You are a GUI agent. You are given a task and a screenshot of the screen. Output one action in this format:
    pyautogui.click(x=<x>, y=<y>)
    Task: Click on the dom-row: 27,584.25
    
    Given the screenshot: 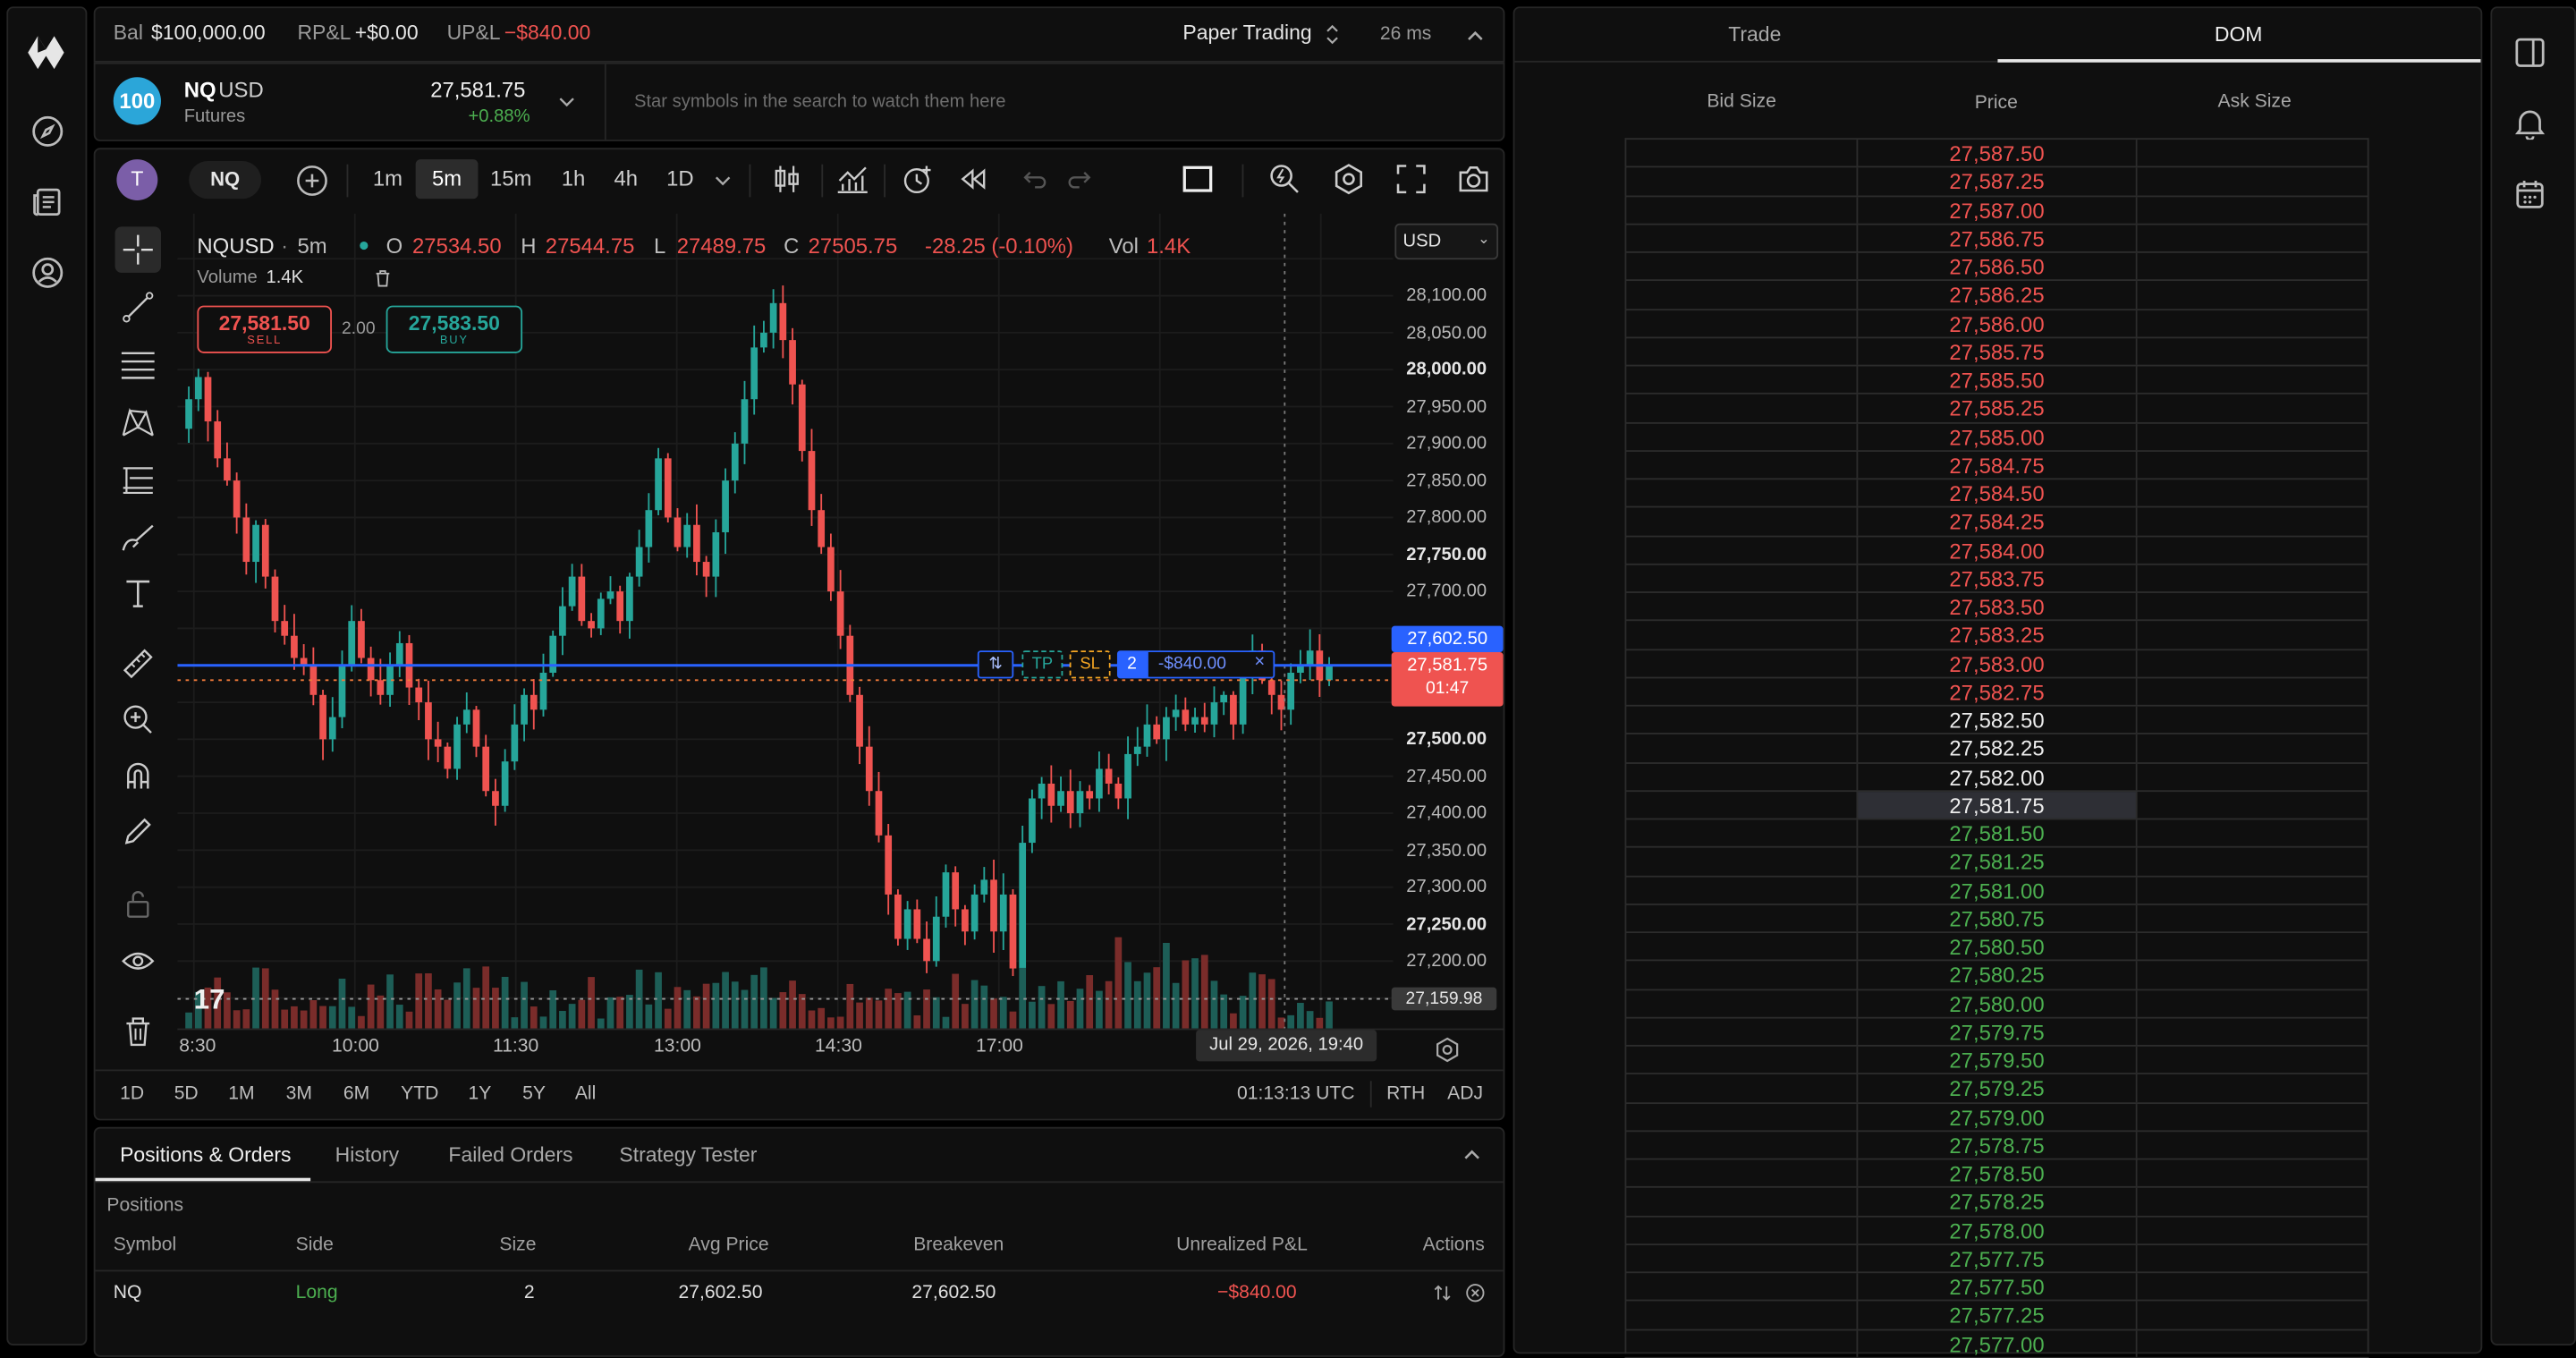 What is the action you would take?
    pyautogui.click(x=1996, y=522)
    